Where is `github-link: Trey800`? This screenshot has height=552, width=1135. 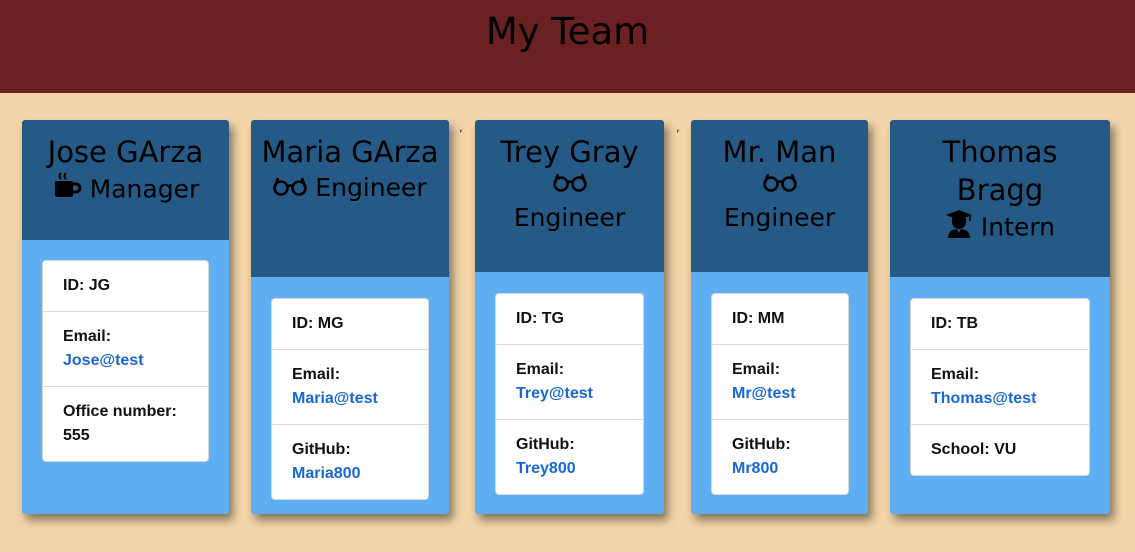
github-link: Trey800 is located at coordinates (569, 469).